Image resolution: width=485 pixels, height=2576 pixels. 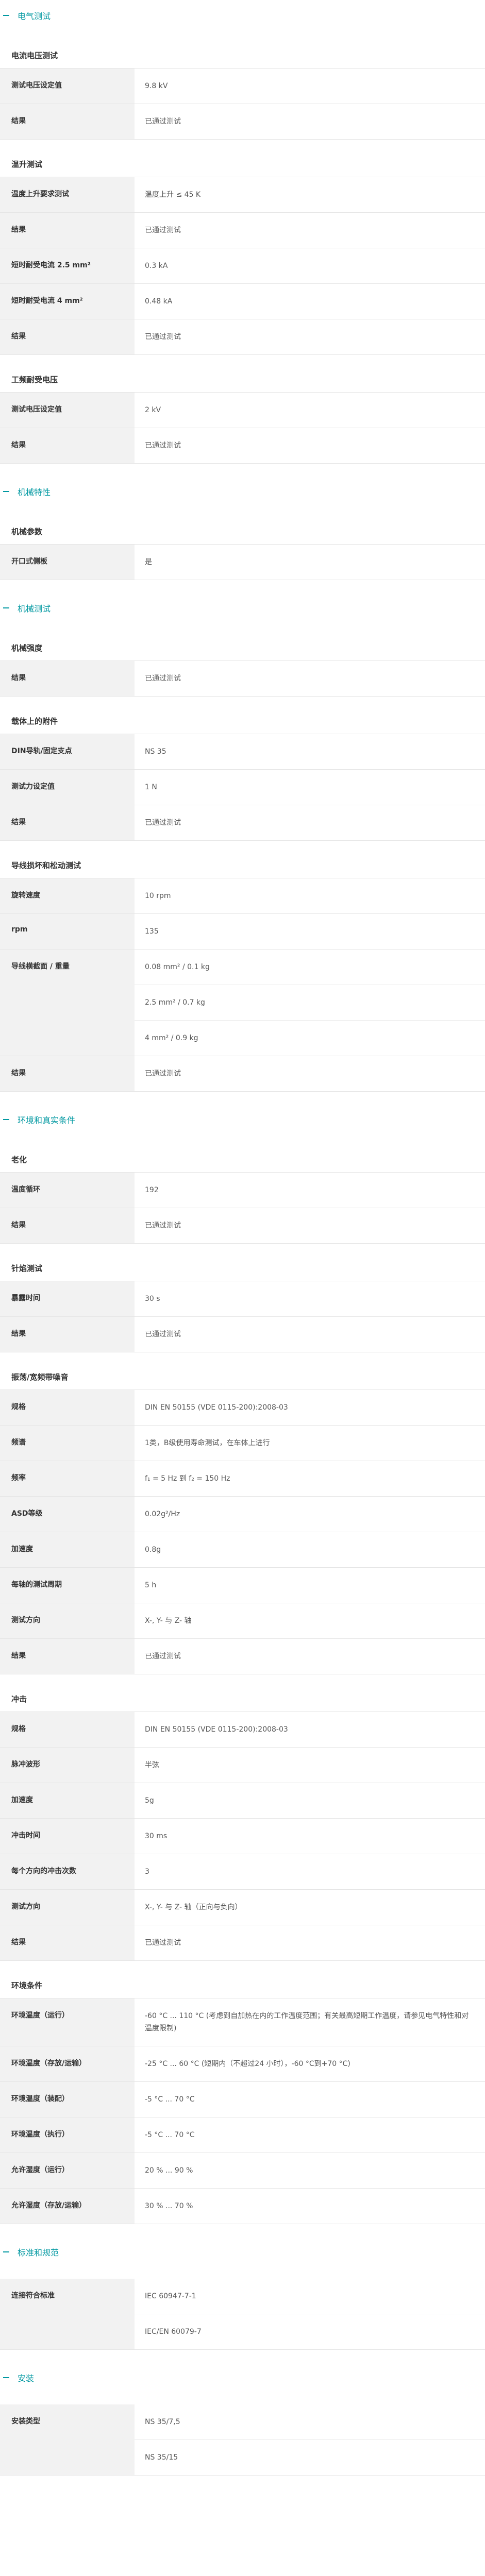 I want to click on spec-label: 温度上升要求测试, so click(x=67, y=194).